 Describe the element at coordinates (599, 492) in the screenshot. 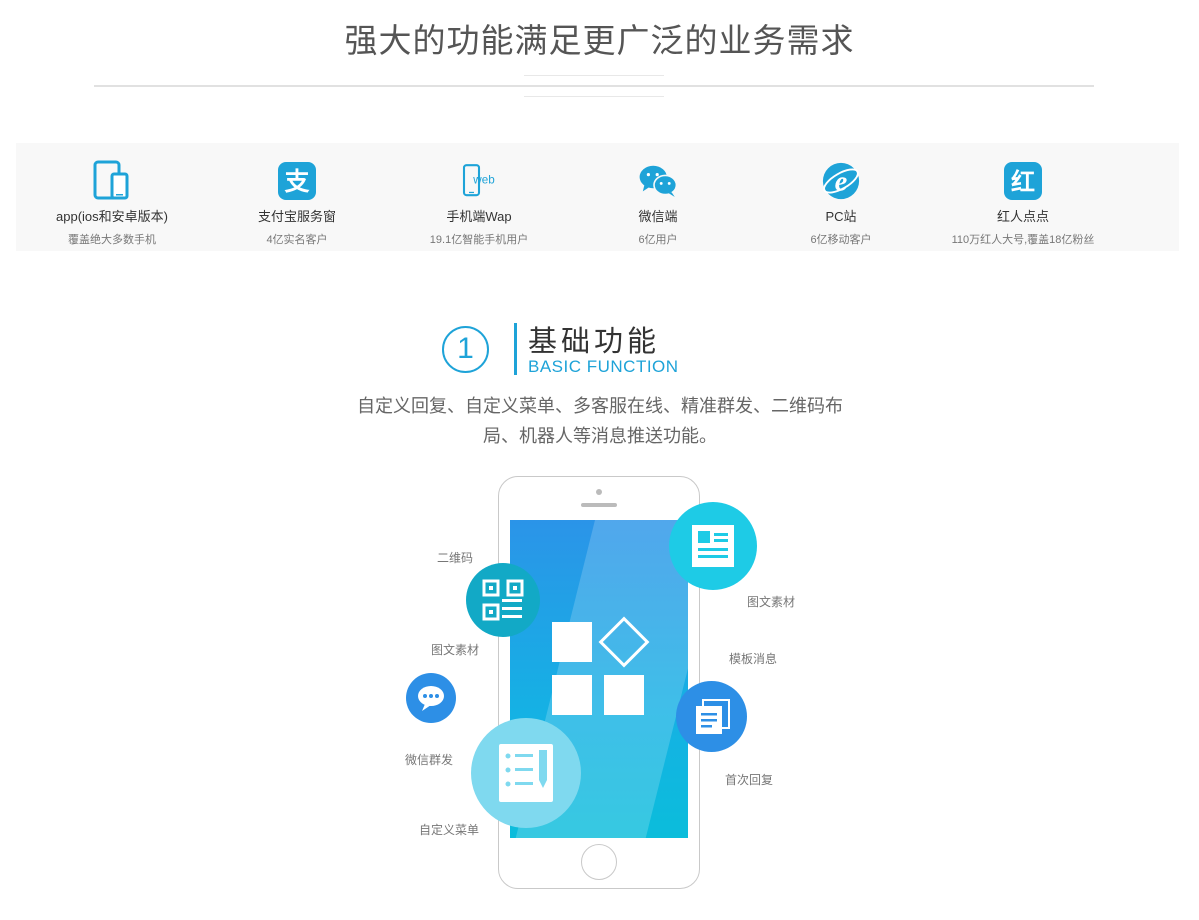

I see `phone-camera` at that location.